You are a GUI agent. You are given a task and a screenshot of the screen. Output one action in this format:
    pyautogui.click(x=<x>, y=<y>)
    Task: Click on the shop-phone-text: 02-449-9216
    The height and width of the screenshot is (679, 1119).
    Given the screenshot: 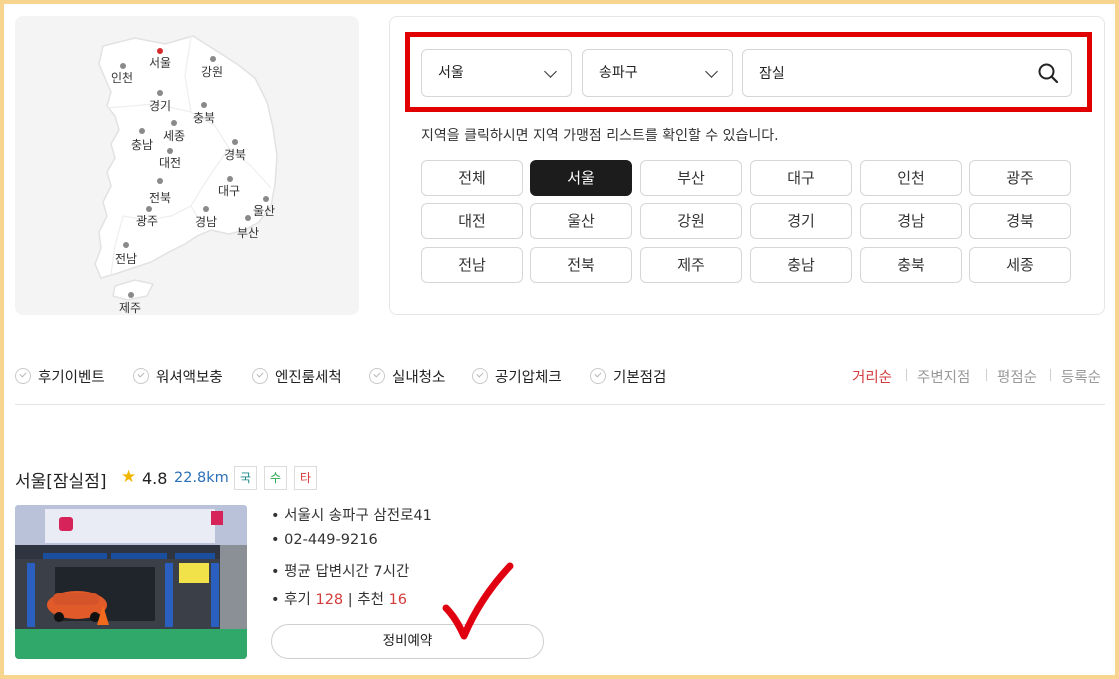 What is the action you would take?
    pyautogui.click(x=331, y=540)
    